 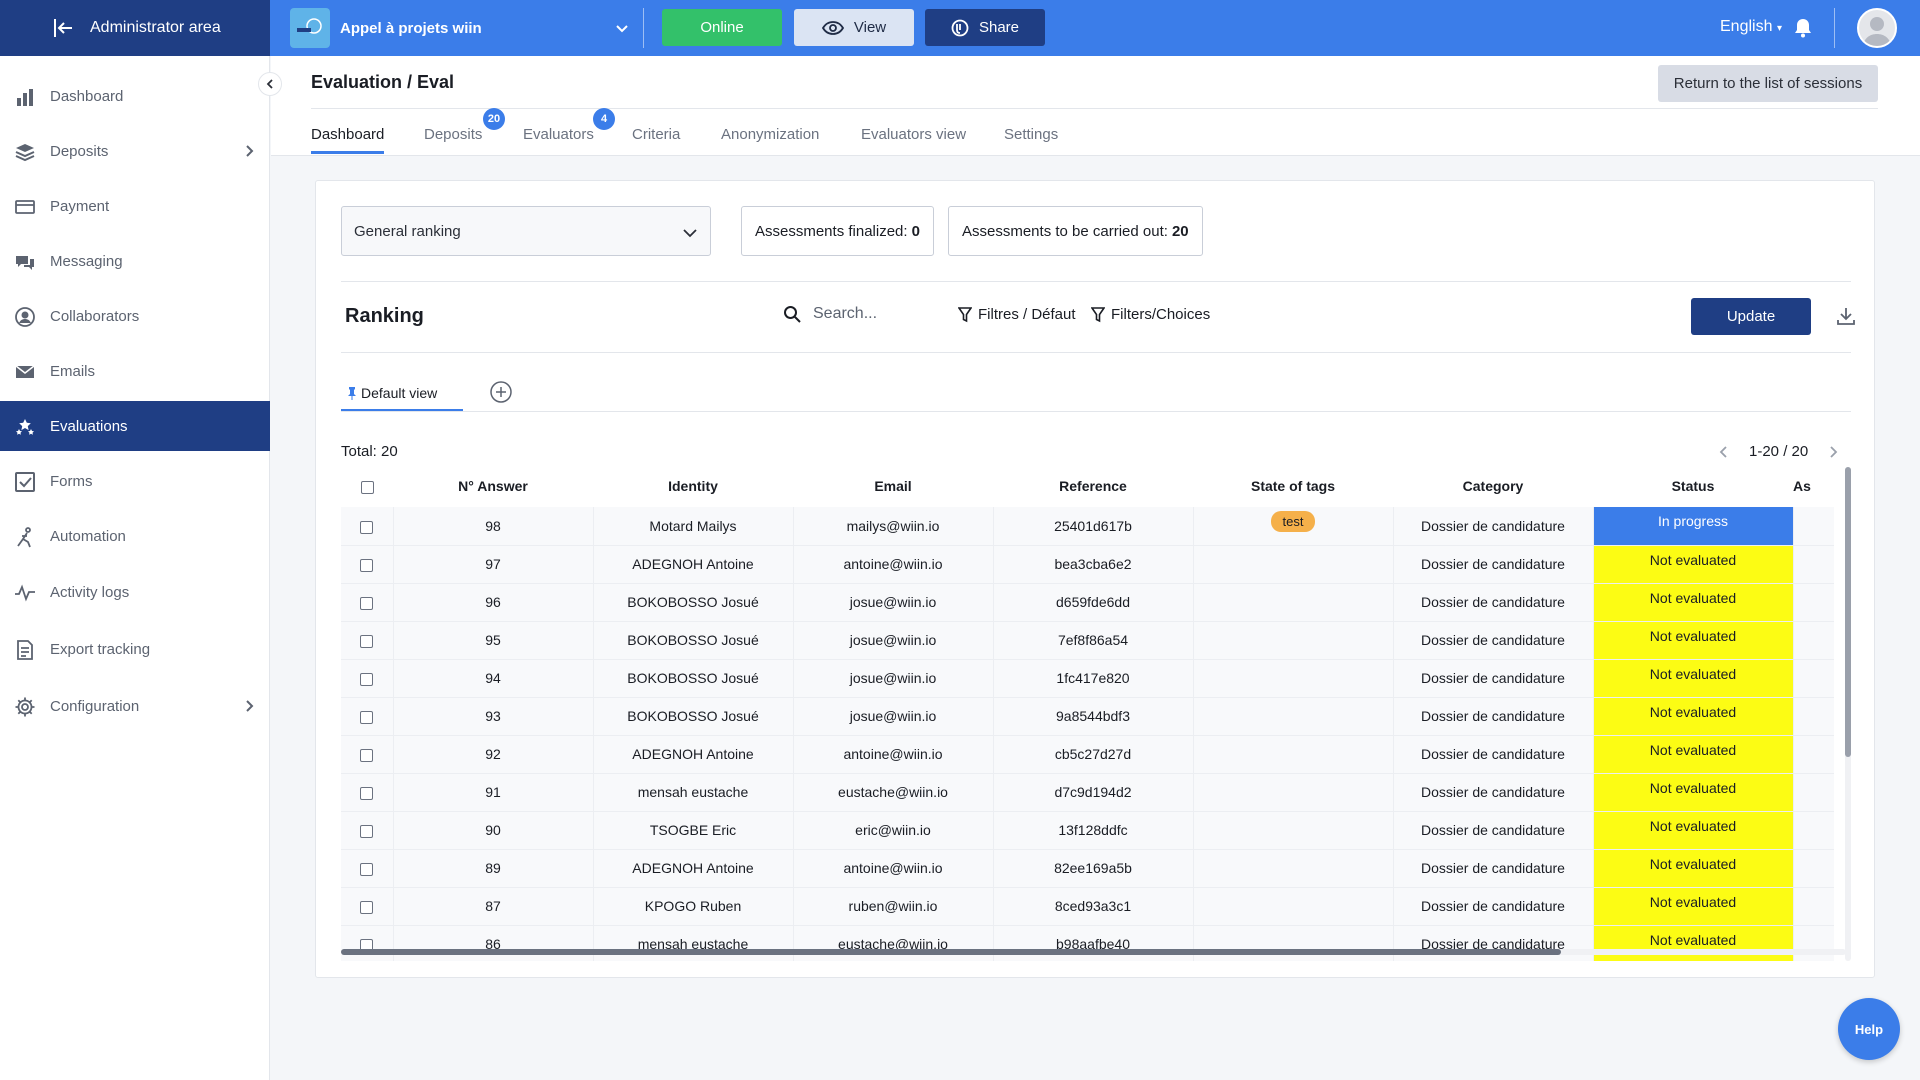 I want to click on gear-icon, so click(x=25, y=707).